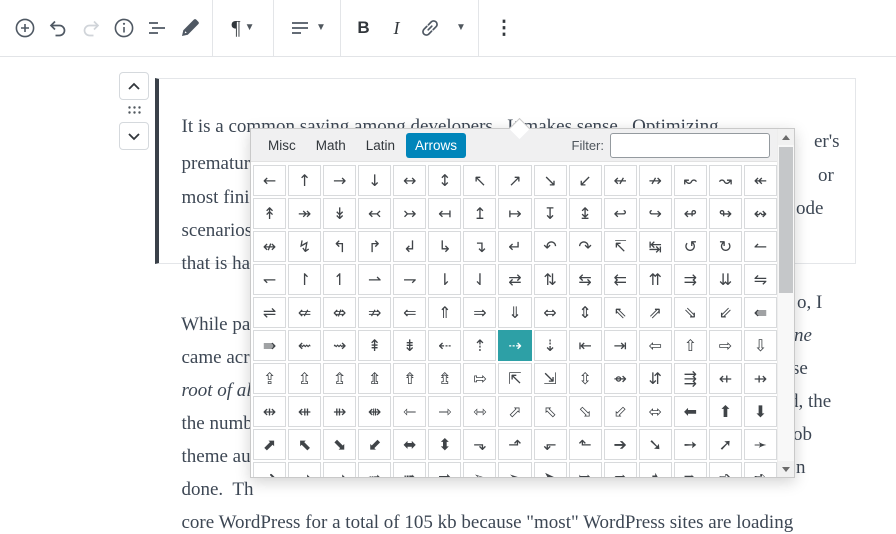  Describe the element at coordinates (445, 180) in the screenshot. I see `charmap-cell: ↕` at that location.